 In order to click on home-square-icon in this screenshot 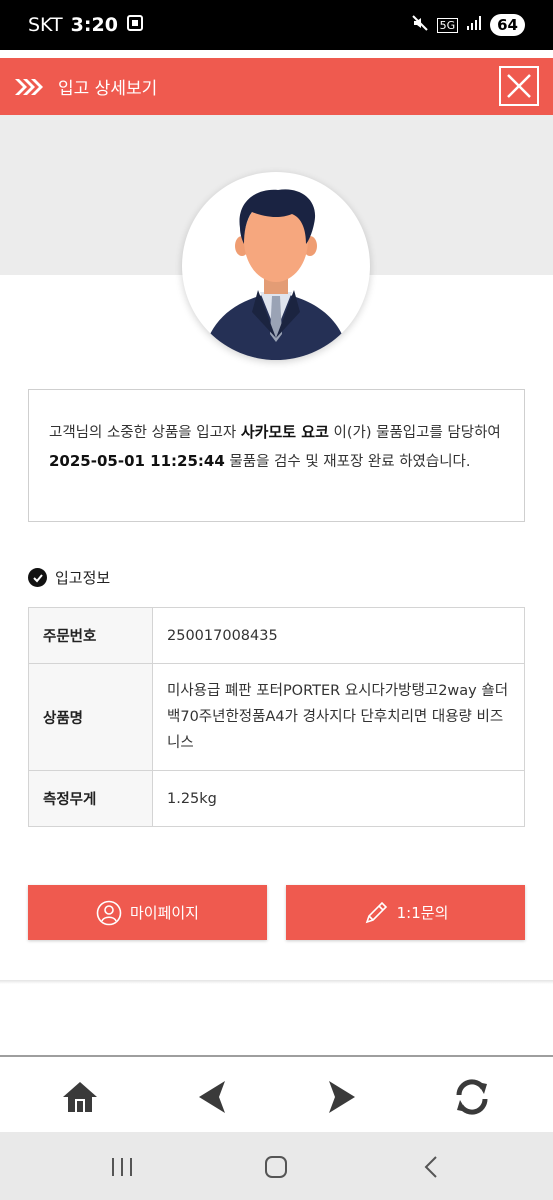, I will do `click(276, 1167)`.